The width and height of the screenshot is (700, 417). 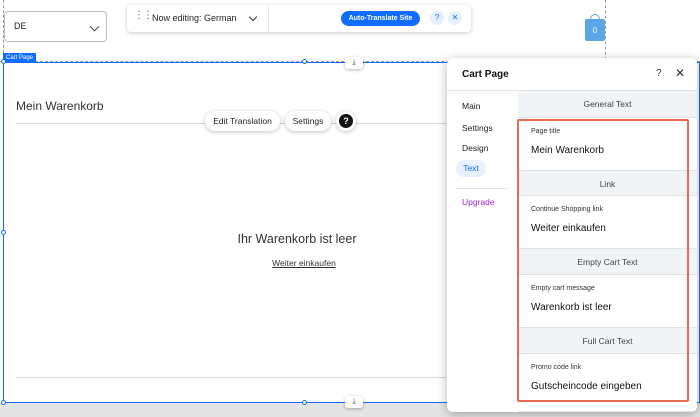 What do you see at coordinates (380, 18) in the screenshot?
I see `auto-translate-button: Auto-Translate Site` at bounding box center [380, 18].